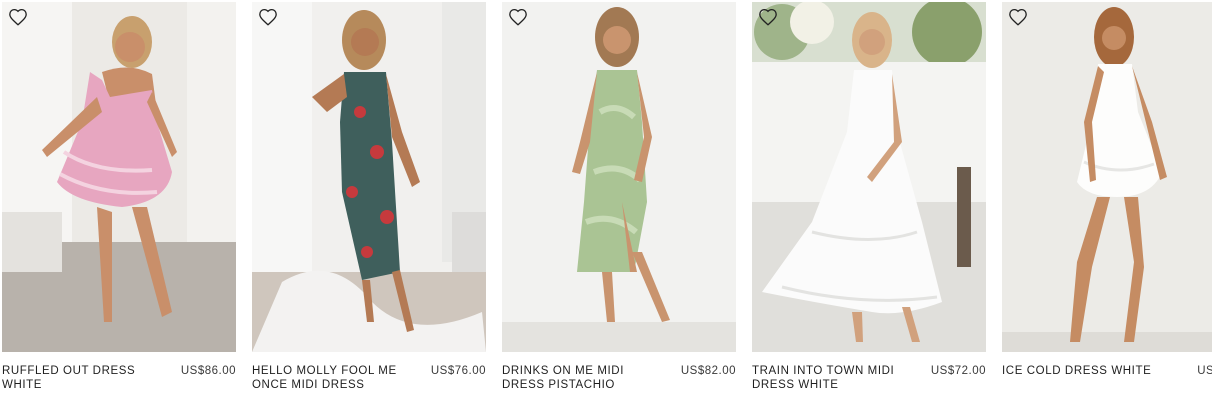 The height and width of the screenshot is (401, 1212). Describe the element at coordinates (958, 371) in the screenshot. I see `product-price: US$72.00` at that location.